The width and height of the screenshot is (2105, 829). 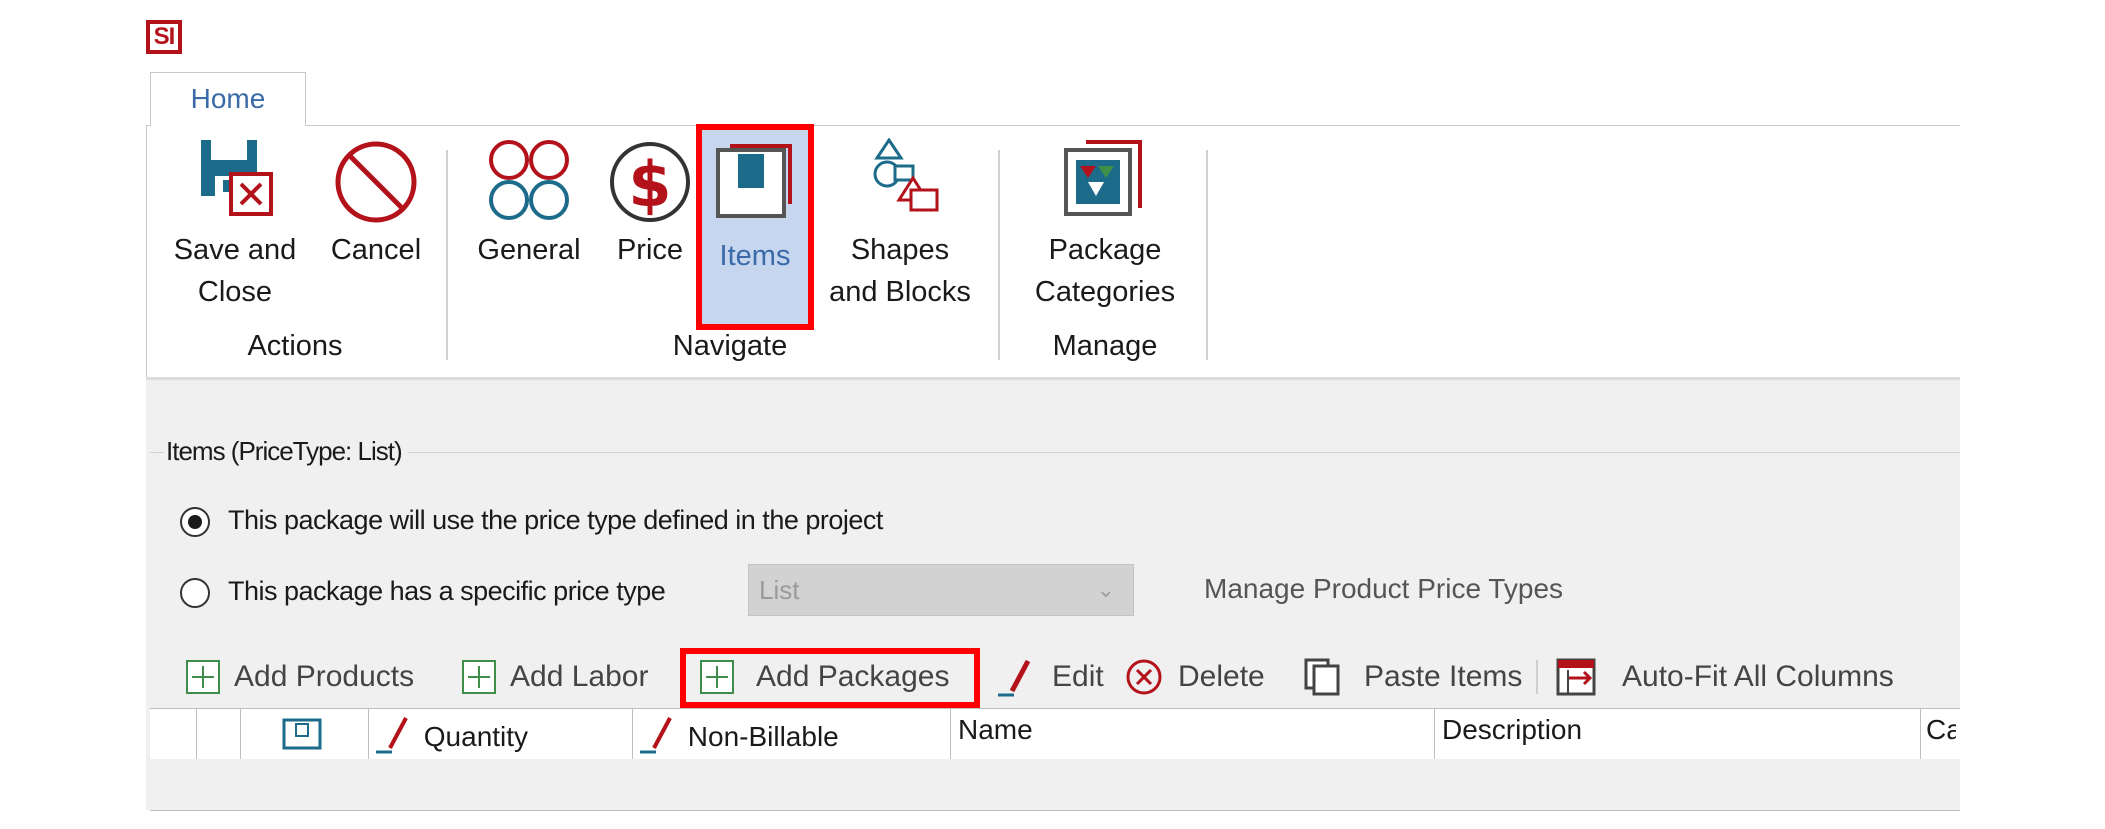 I want to click on general-icon, so click(x=529, y=180).